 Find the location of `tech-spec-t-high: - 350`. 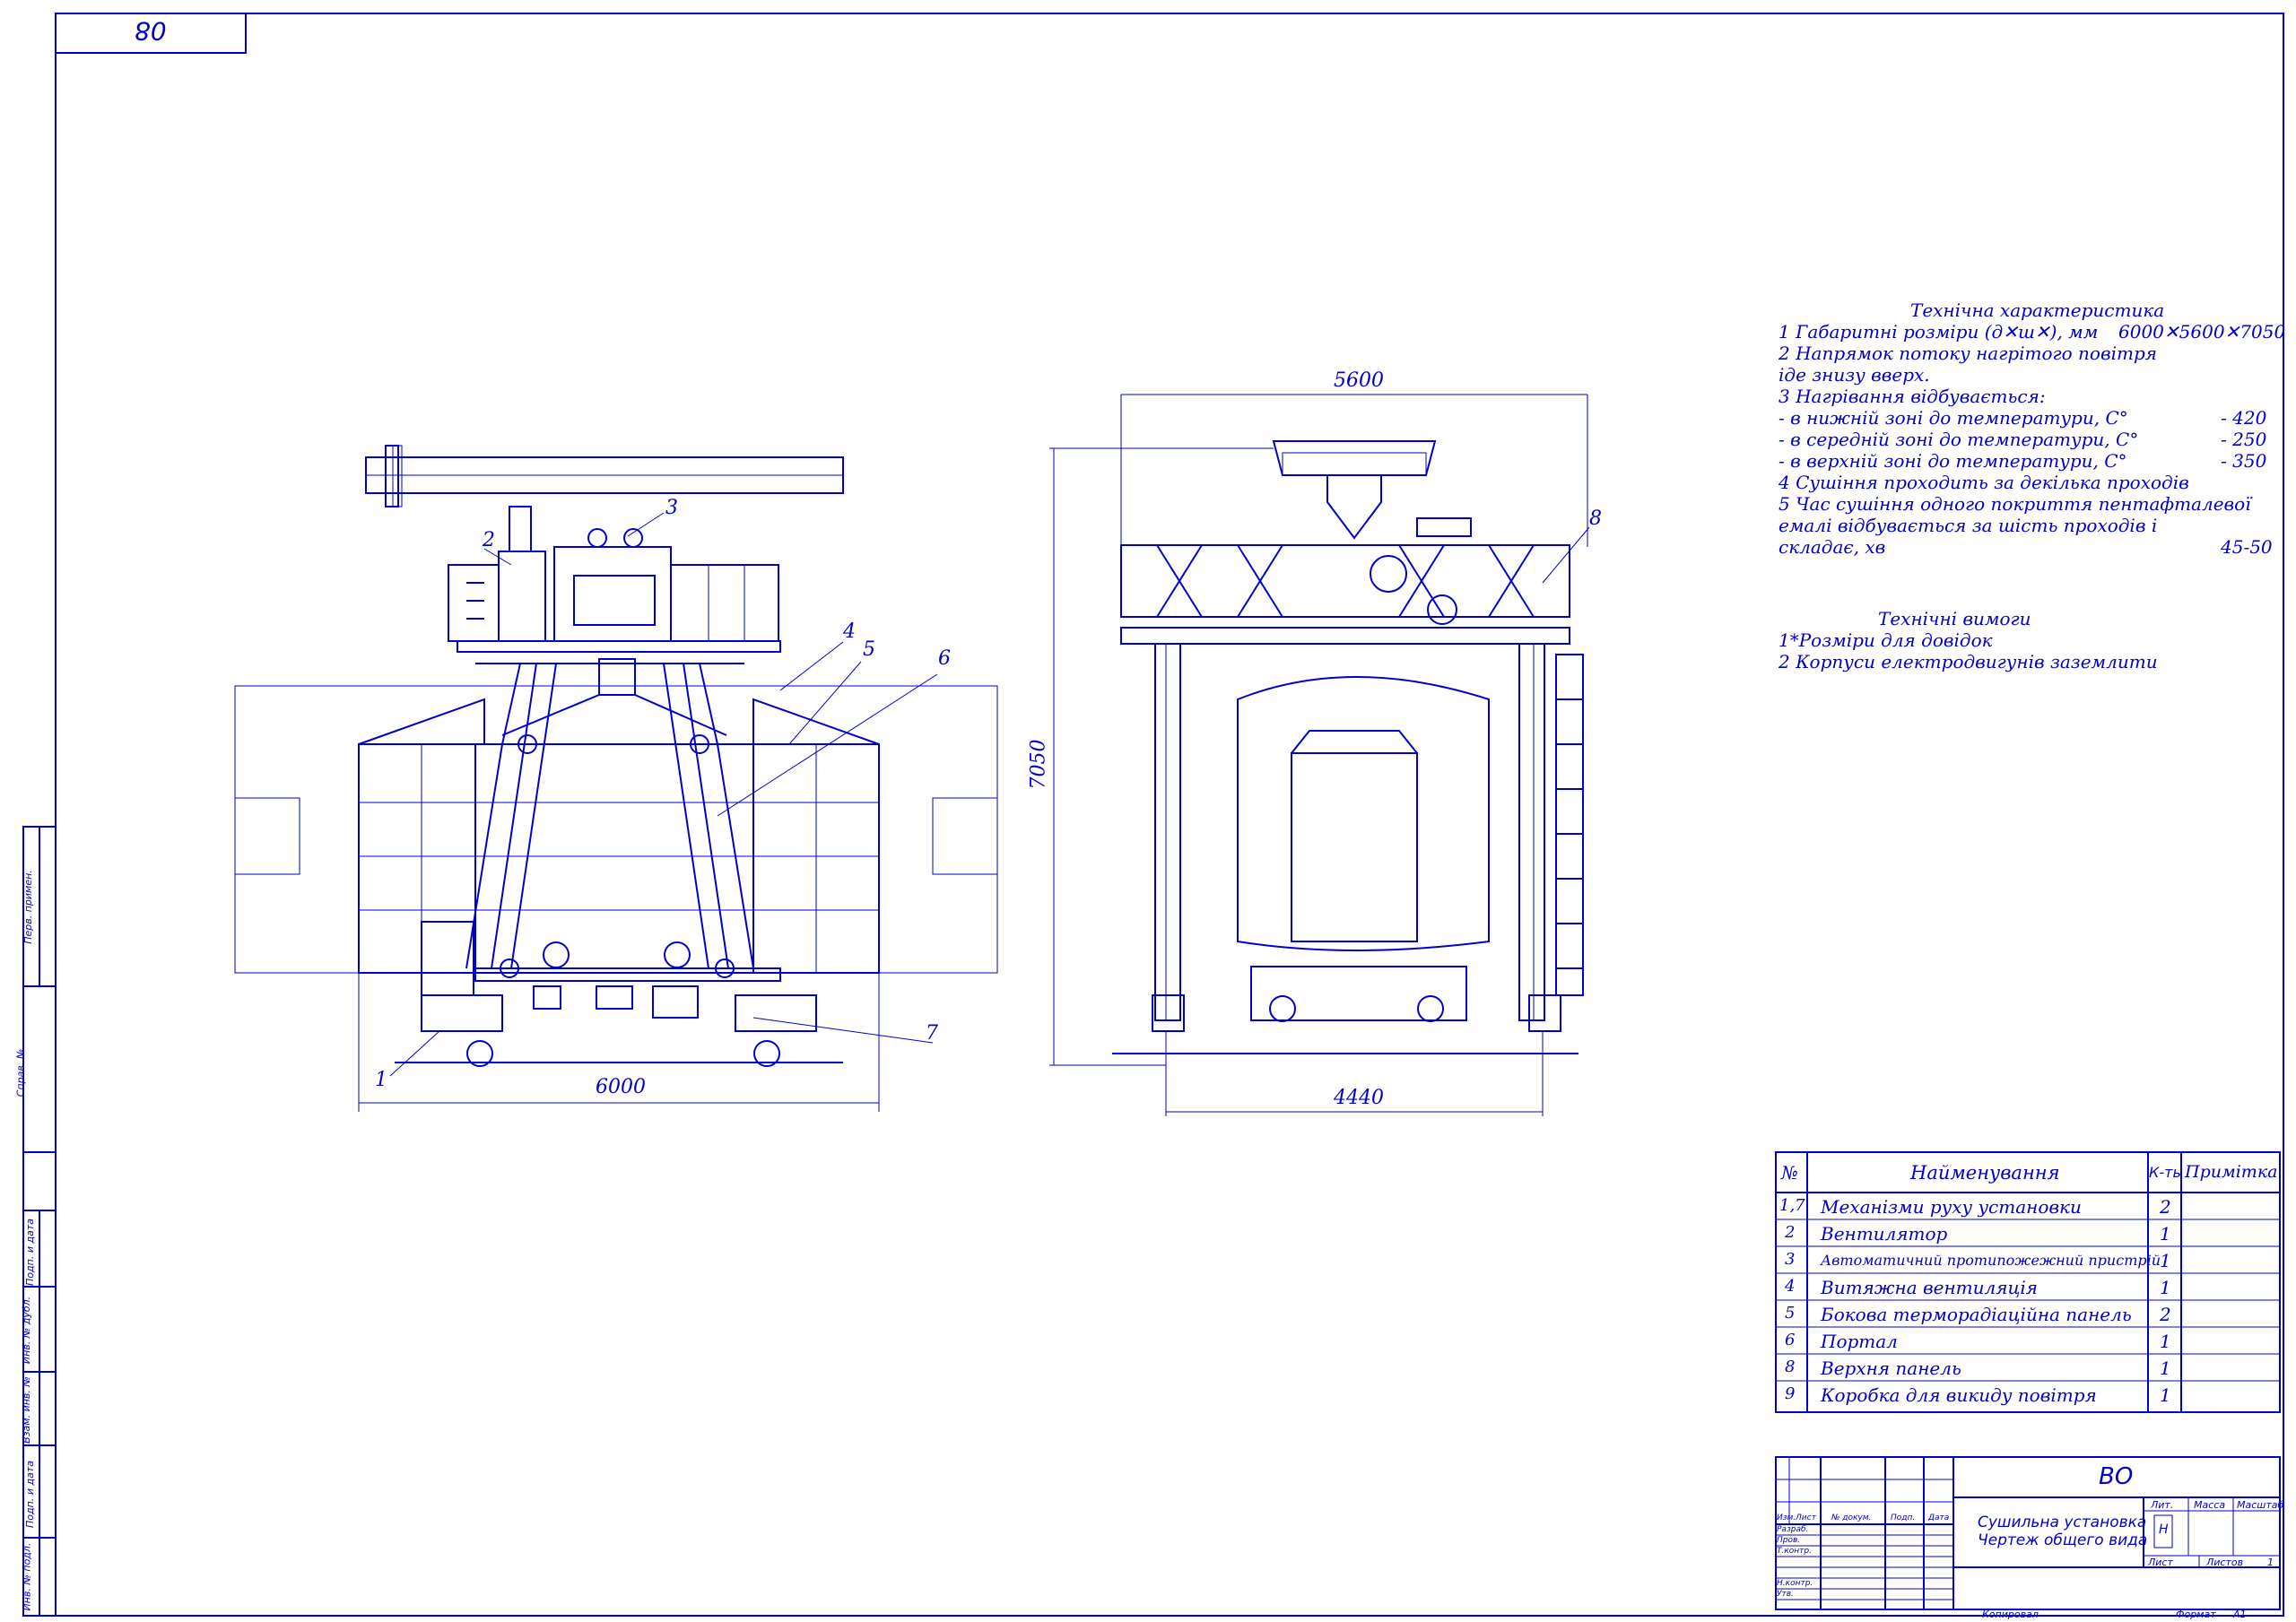

tech-spec-t-high: - 350 is located at coordinates (2244, 461).